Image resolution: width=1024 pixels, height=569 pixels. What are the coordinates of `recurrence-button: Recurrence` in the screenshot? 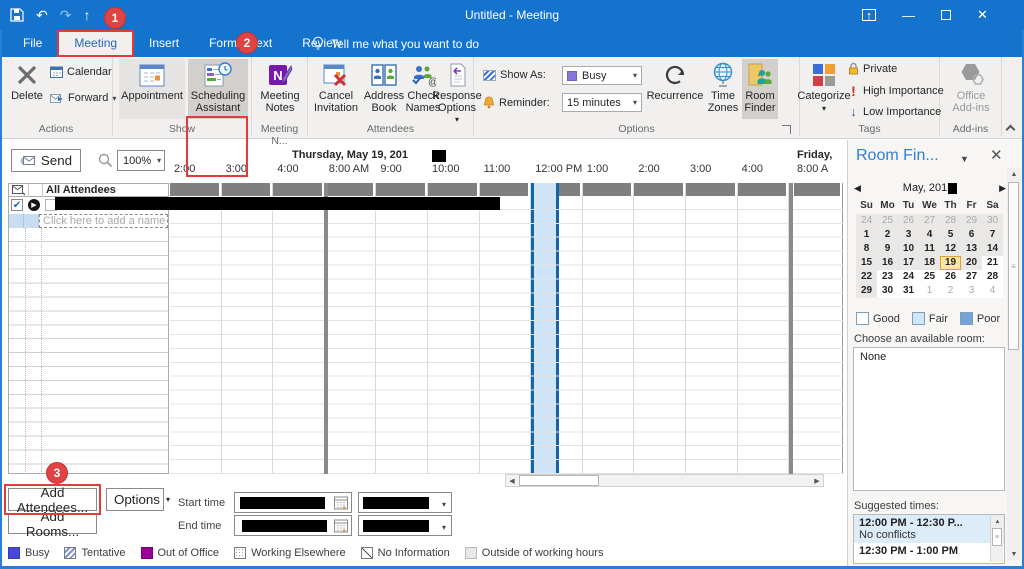 It's located at (675, 81).